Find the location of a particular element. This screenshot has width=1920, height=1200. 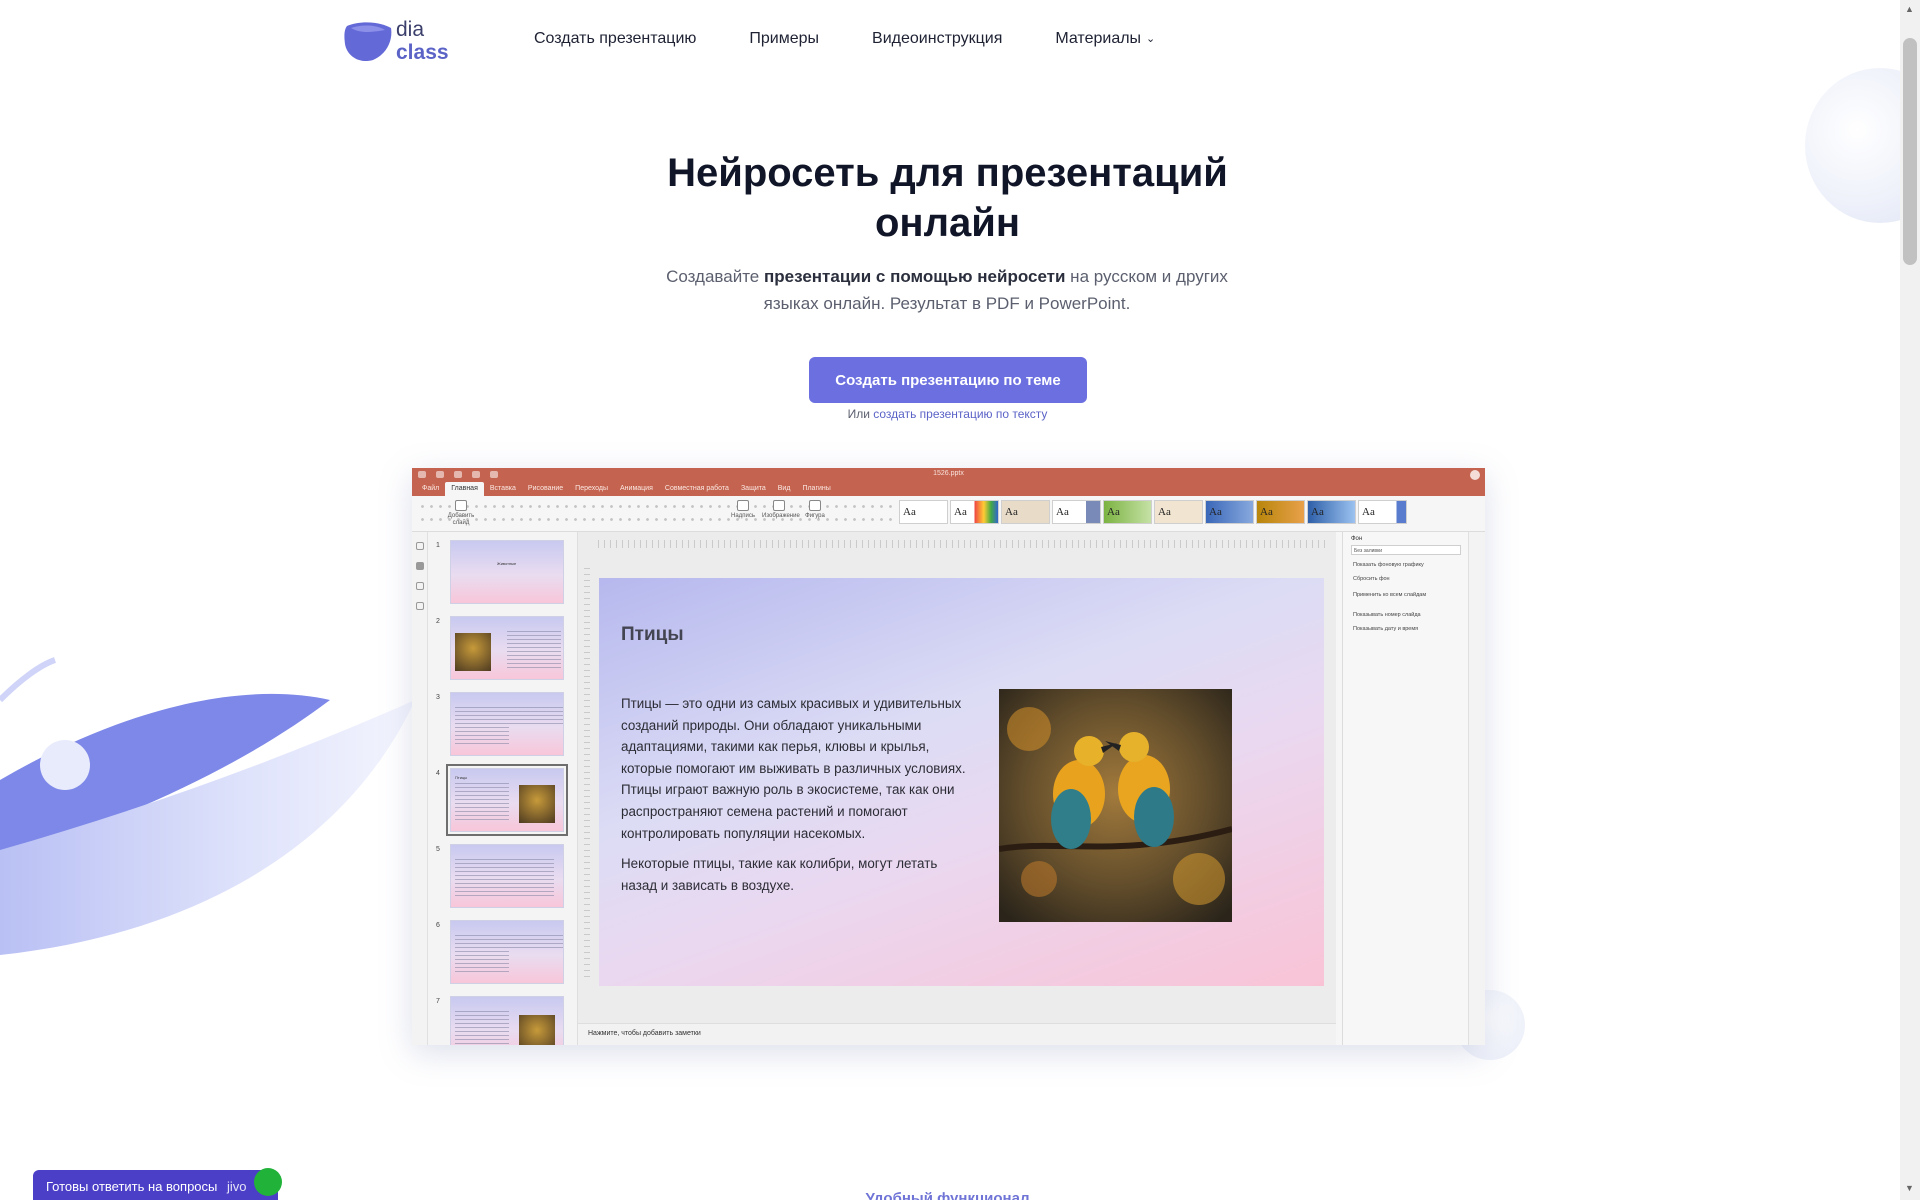

theme-3: Aa is located at coordinates (1025, 512).